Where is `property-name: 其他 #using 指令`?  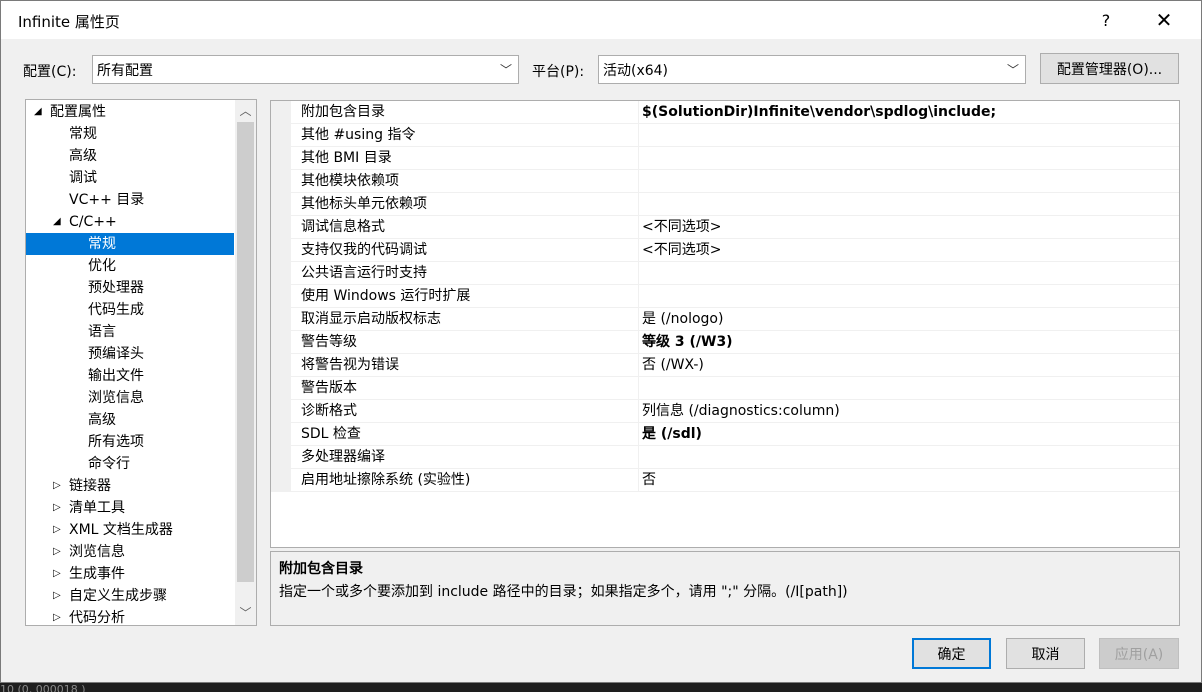
property-name: 其他 #using 指令 is located at coordinates (470, 135).